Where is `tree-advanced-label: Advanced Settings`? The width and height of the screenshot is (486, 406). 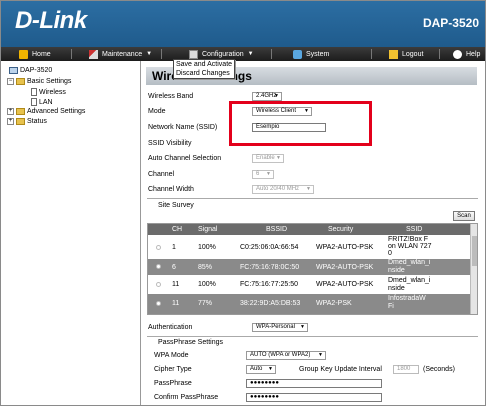
tree-advanced-label: Advanced Settings is located at coordinates (56, 111).